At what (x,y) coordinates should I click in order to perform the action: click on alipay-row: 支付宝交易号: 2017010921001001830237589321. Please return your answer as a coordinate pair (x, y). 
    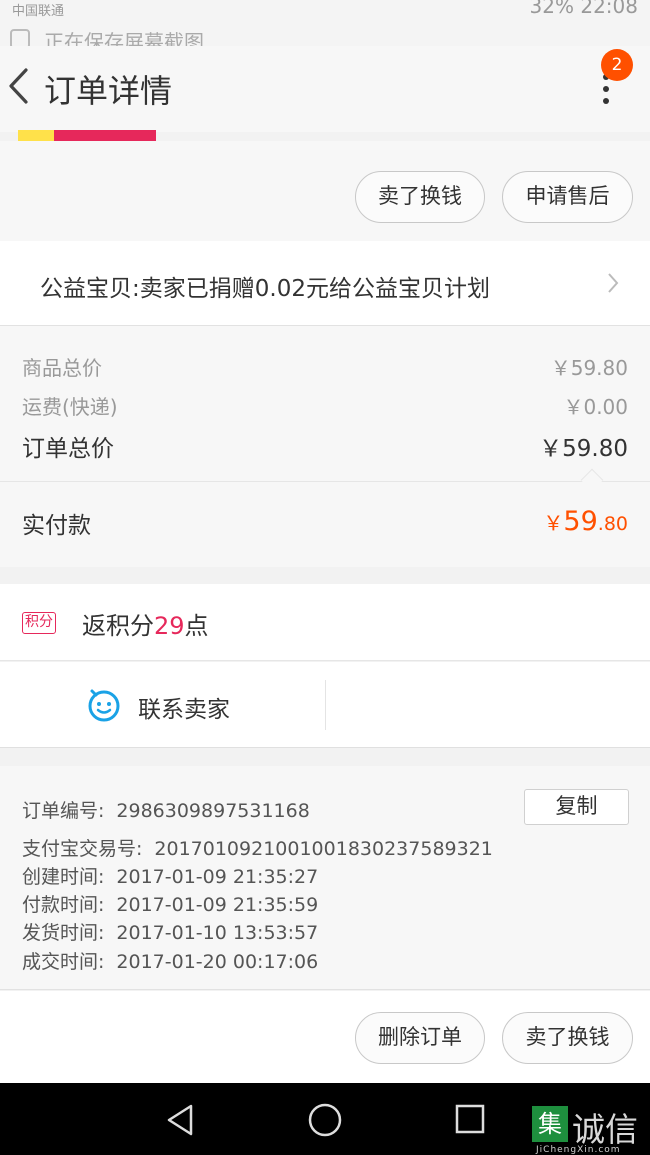
    Looking at the image, I should click on (257, 849).